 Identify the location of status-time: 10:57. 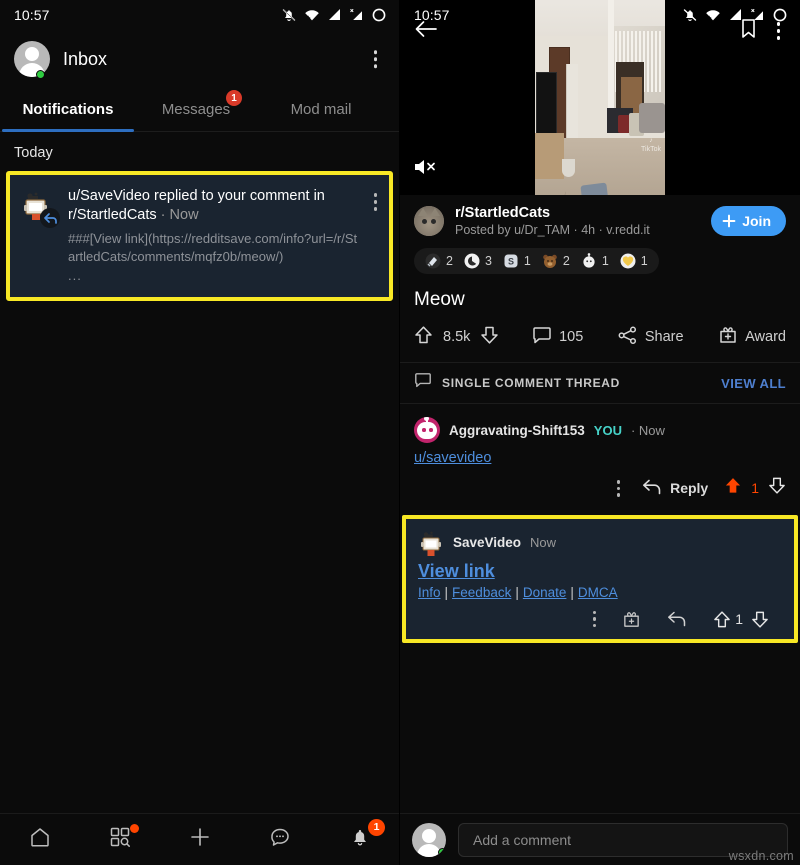
(432, 15).